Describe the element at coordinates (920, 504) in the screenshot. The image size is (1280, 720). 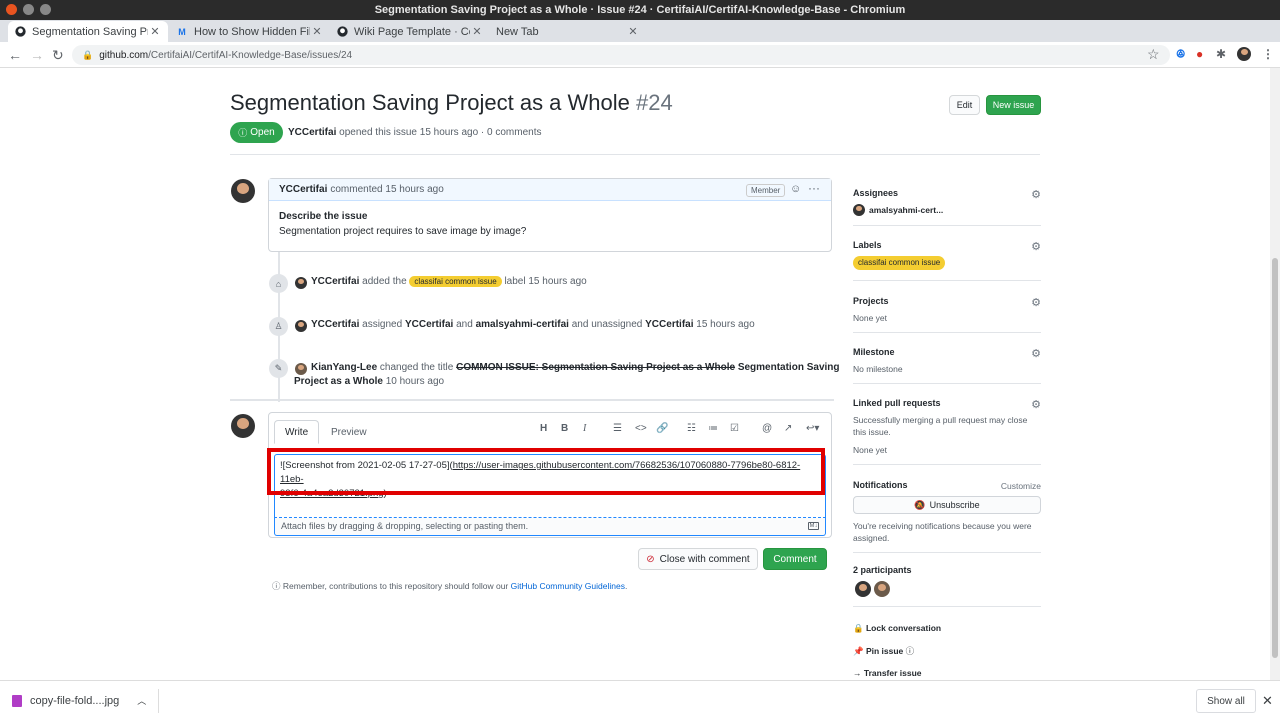
I see `bell-slash-icon: 🔕` at that location.